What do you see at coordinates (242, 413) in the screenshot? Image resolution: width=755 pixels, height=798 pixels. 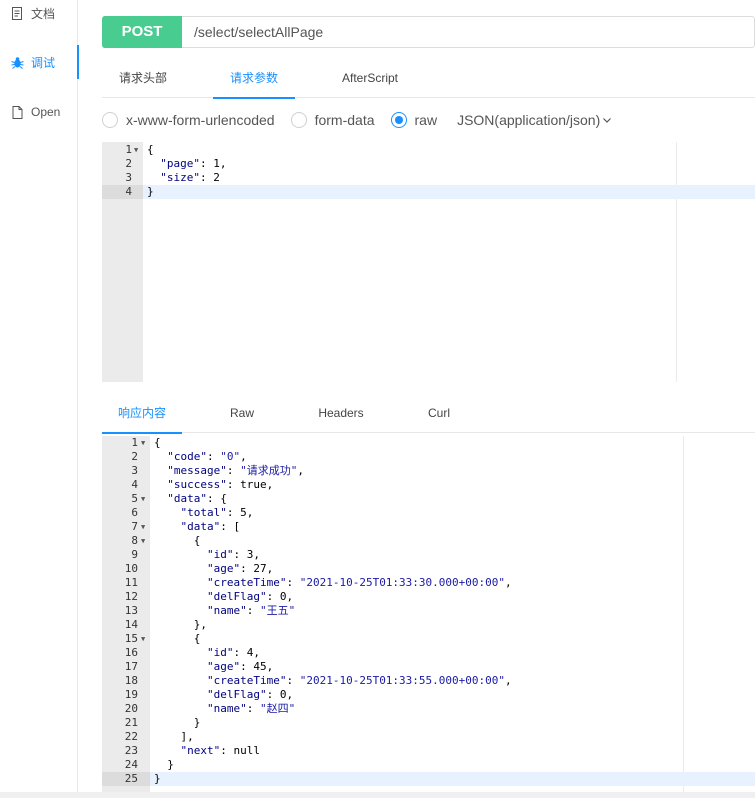 I see `tab-raw: Raw` at bounding box center [242, 413].